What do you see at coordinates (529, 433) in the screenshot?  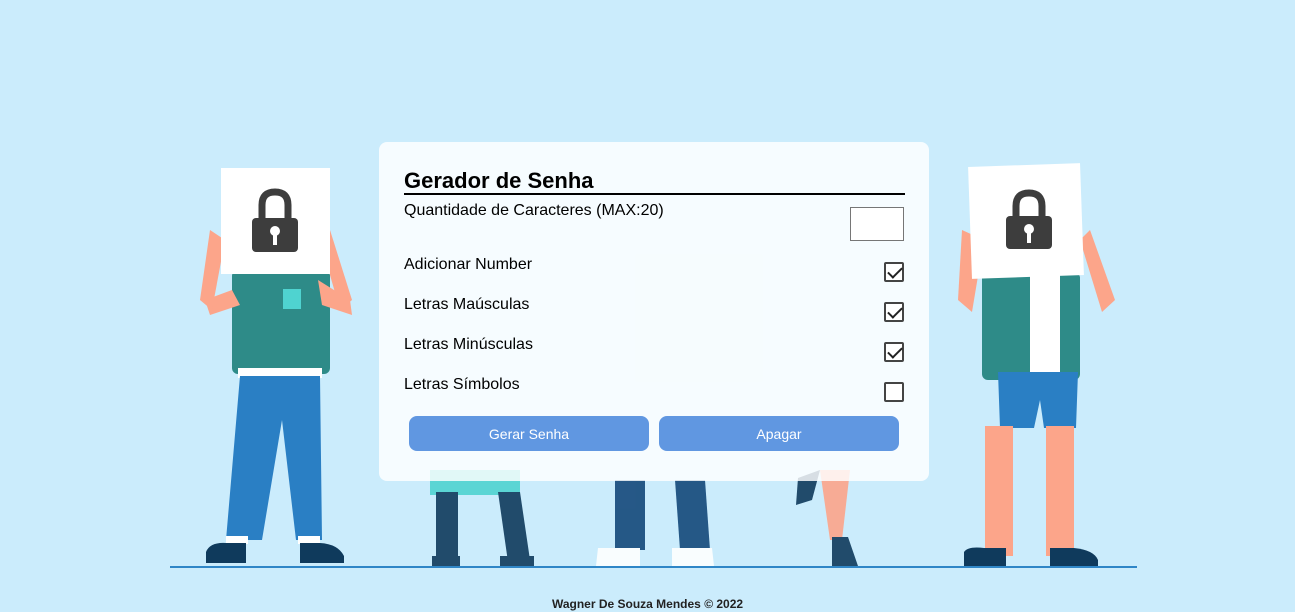 I see `generate-password-button: Gerar Senha` at bounding box center [529, 433].